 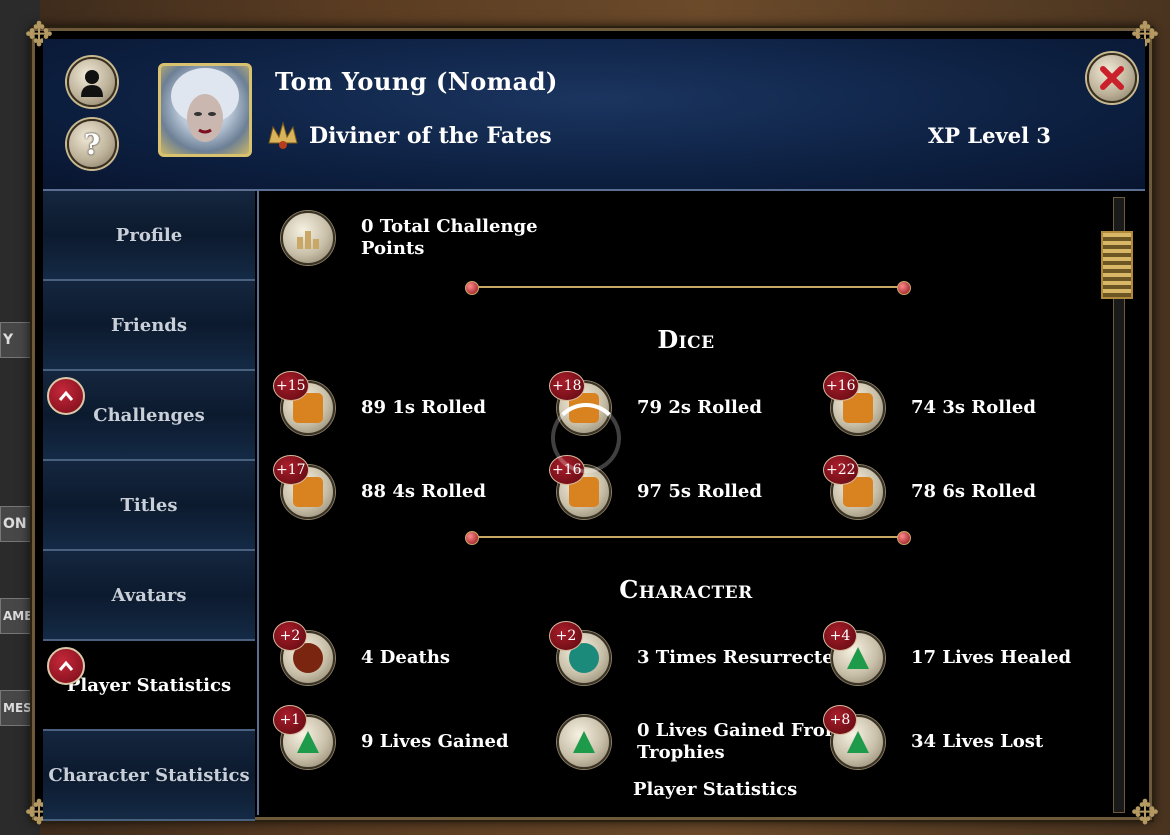 What do you see at coordinates (205, 105) in the screenshot?
I see `avatar-portrait-icon` at bounding box center [205, 105].